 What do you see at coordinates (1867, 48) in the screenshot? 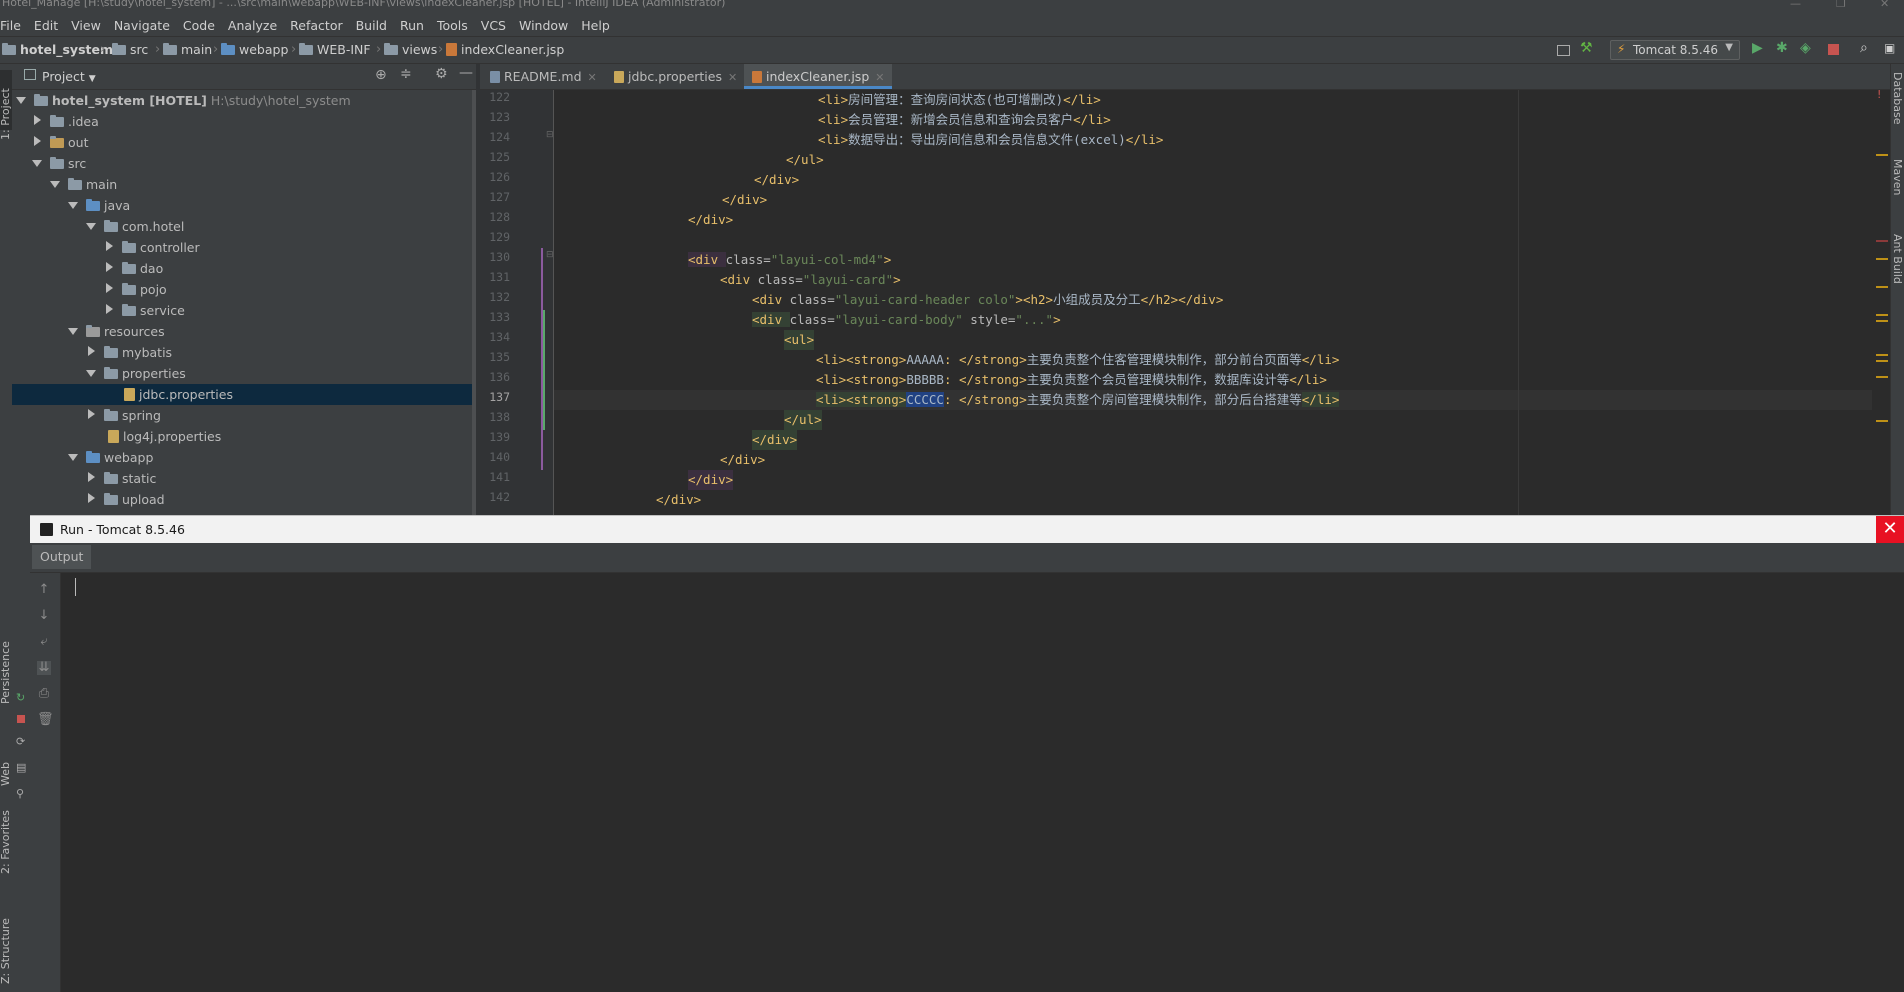
I see `search-icon: ⌕` at bounding box center [1867, 48].